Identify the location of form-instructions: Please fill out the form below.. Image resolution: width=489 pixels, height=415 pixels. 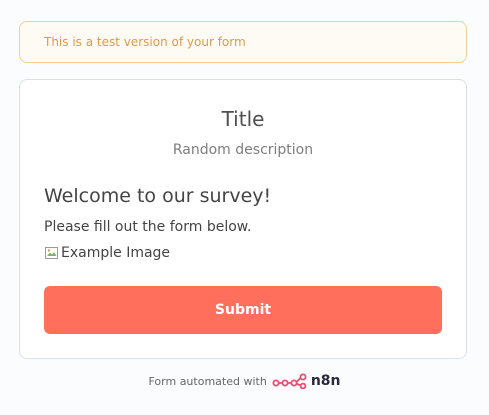
(148, 227).